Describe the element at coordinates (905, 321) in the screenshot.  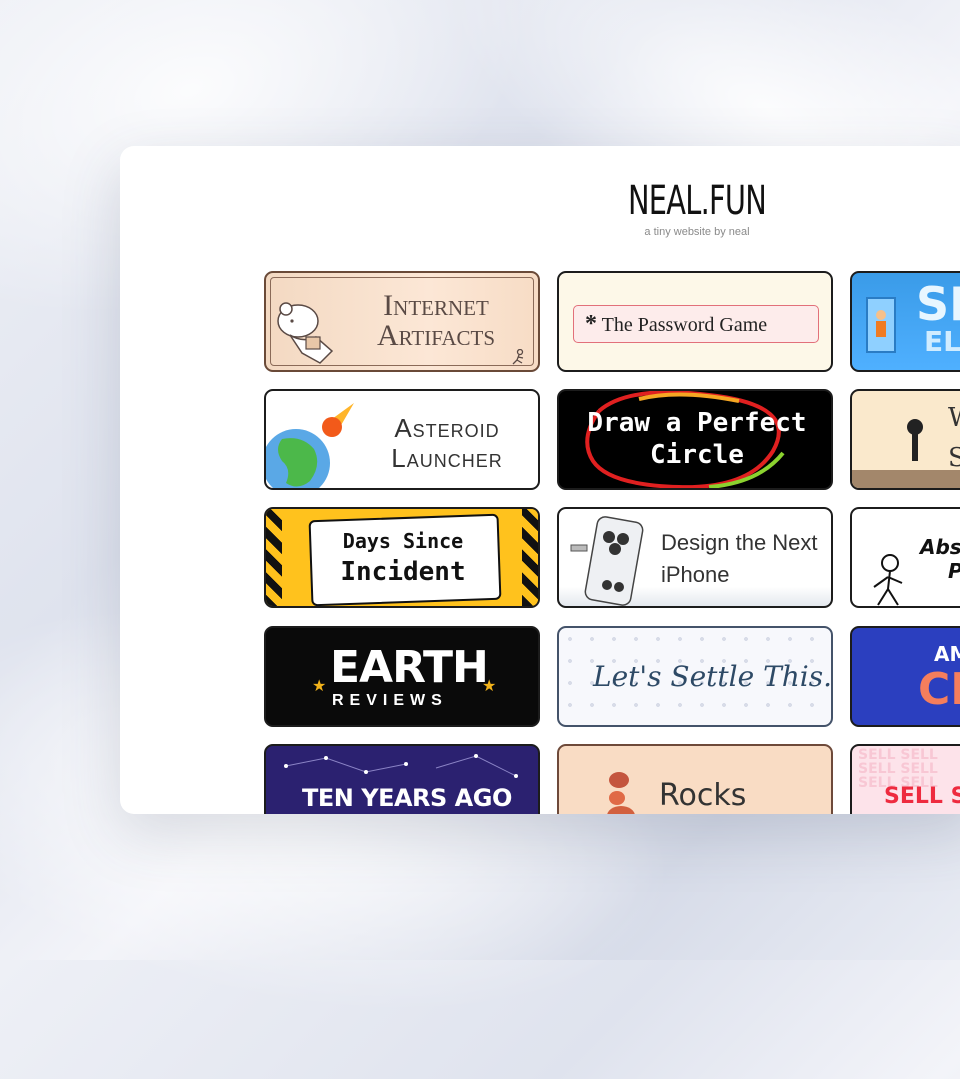
I see `card-elevator: SP EL` at that location.